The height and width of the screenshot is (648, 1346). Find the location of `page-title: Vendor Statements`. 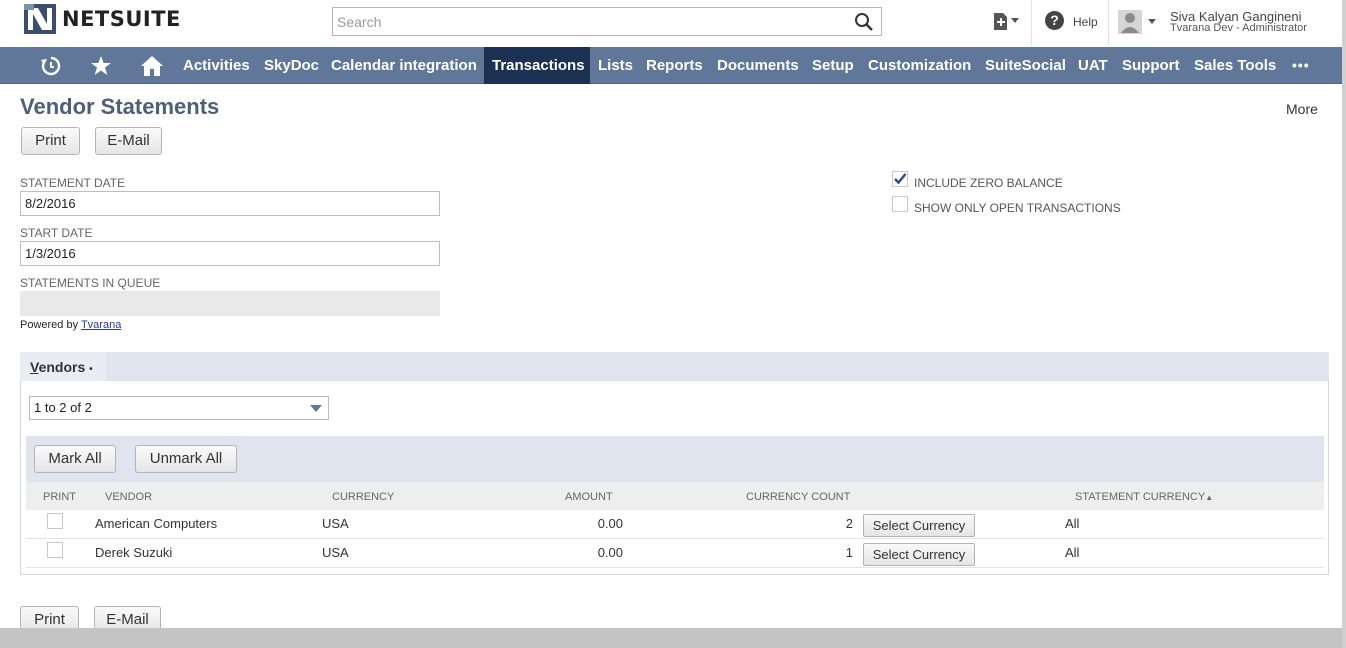

page-title: Vendor Statements is located at coordinates (120, 106).